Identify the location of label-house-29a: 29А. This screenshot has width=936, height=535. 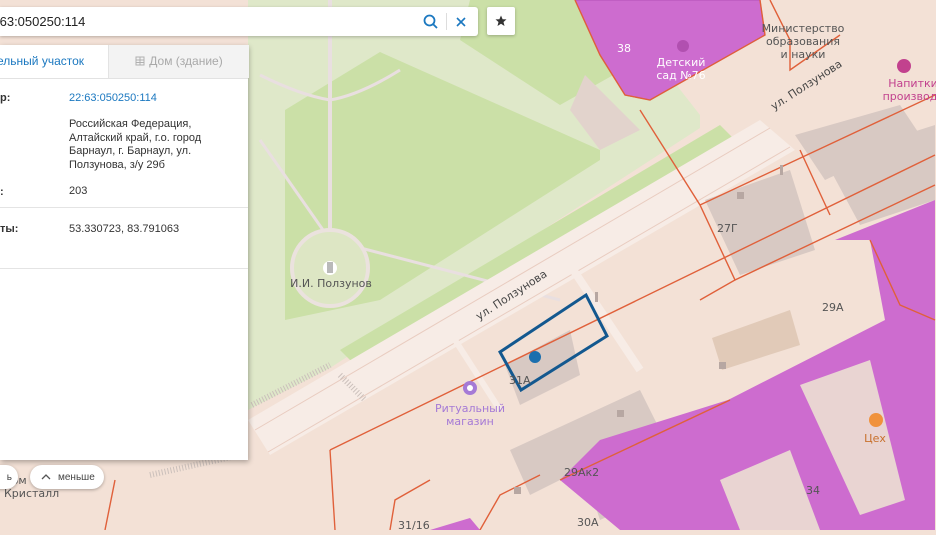
(833, 307).